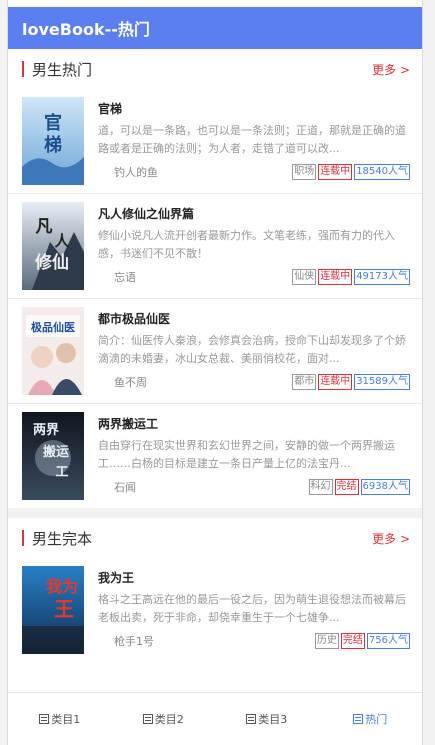 This screenshot has width=435, height=745. I want to click on svg-text: 搬运, so click(56, 452).